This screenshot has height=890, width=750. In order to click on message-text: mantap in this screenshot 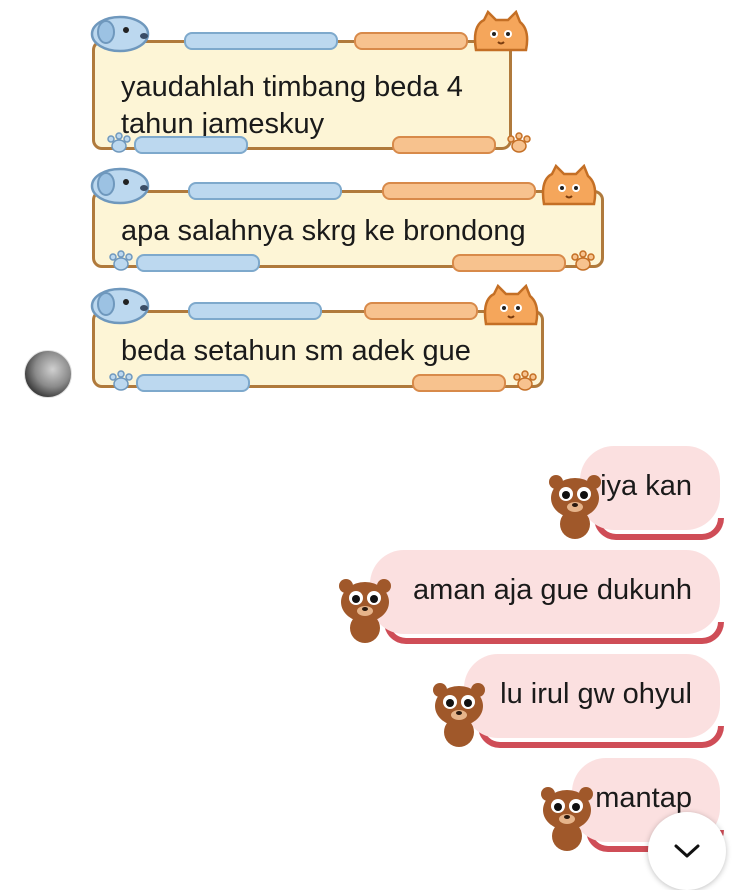, I will do `click(643, 798)`.